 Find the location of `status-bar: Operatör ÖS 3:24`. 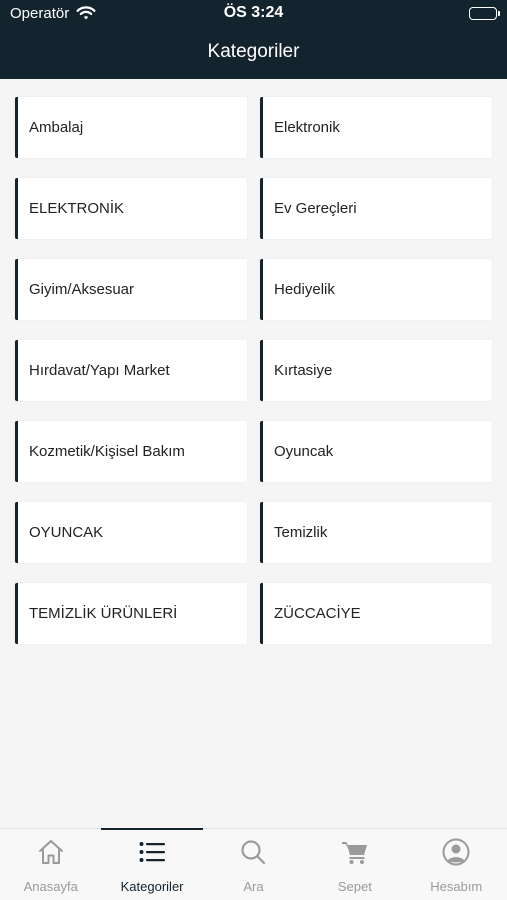

status-bar: Operatör ÖS 3:24 is located at coordinates (253, 14).